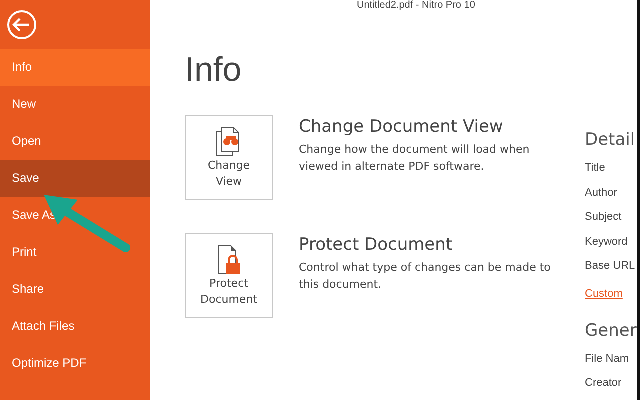 This screenshot has height=400, width=640. I want to click on section-heading: Detail, so click(610, 140).